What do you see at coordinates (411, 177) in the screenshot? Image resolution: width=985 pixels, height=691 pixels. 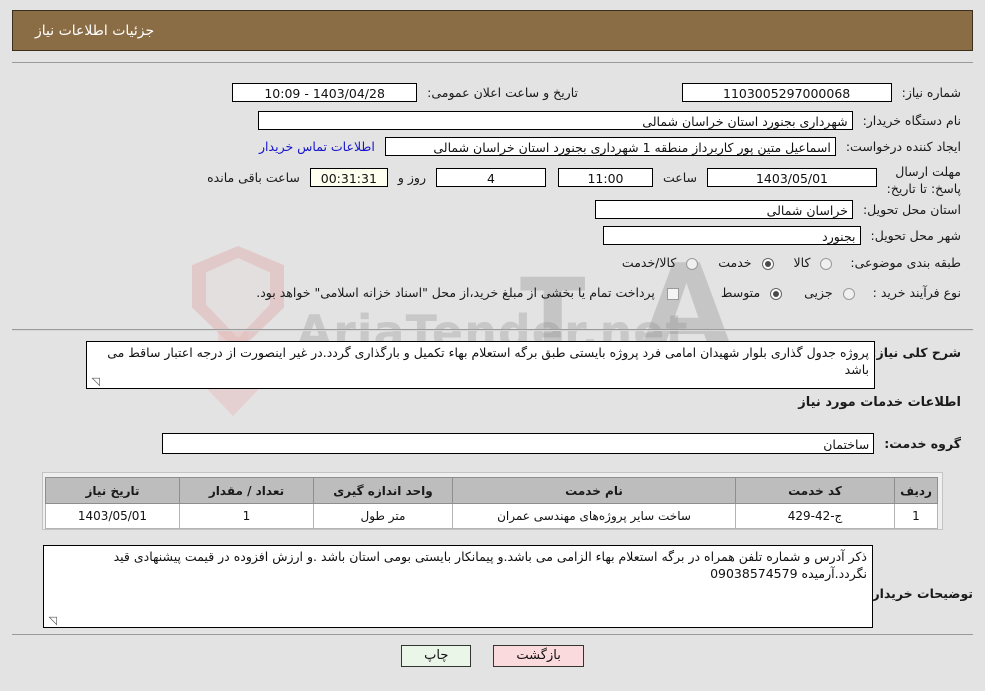 I see `days-label: روز و` at bounding box center [411, 177].